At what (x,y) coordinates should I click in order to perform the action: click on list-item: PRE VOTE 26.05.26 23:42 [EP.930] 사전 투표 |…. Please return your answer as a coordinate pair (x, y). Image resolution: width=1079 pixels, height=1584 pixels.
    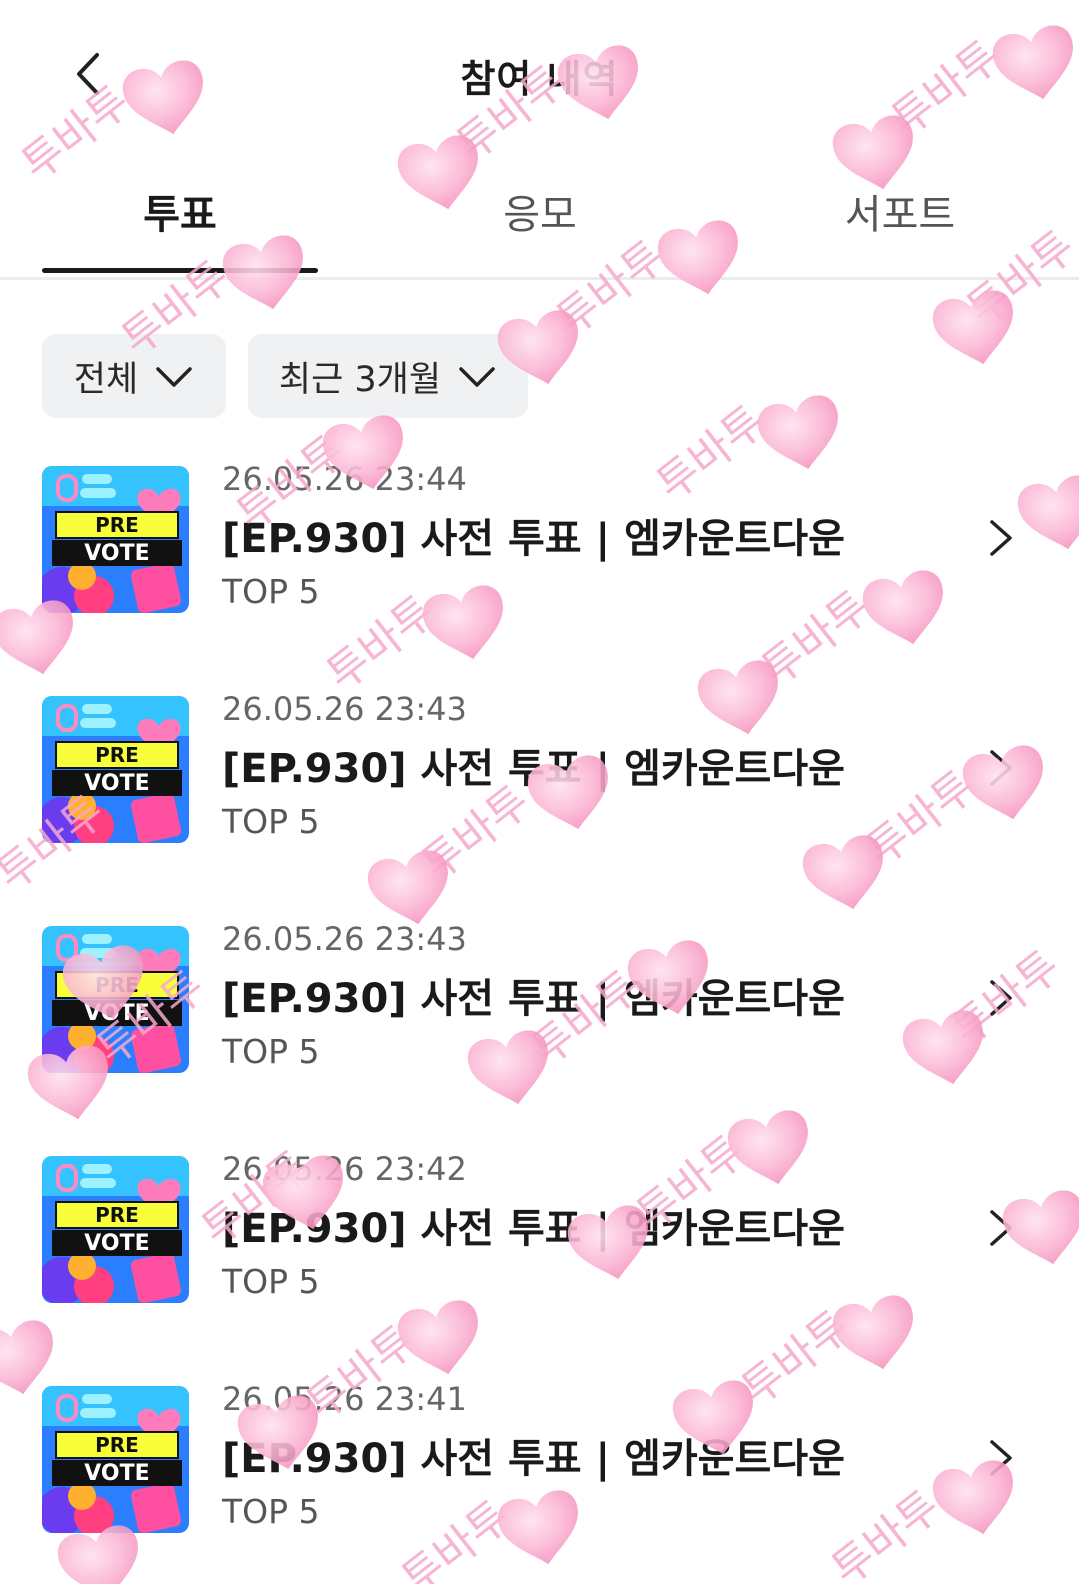
    Looking at the image, I should click on (539, 1248).